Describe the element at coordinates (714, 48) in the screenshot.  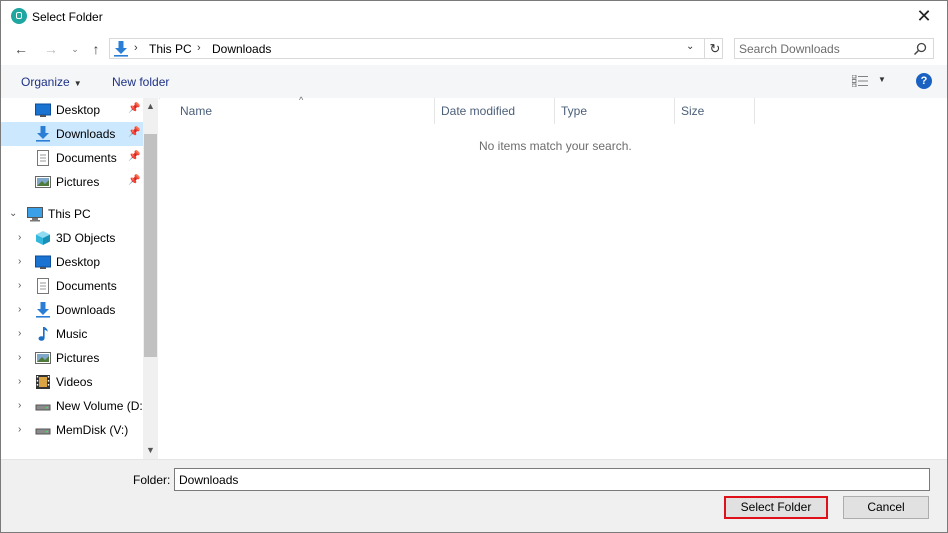
I see `refresh-button: ↻` at that location.